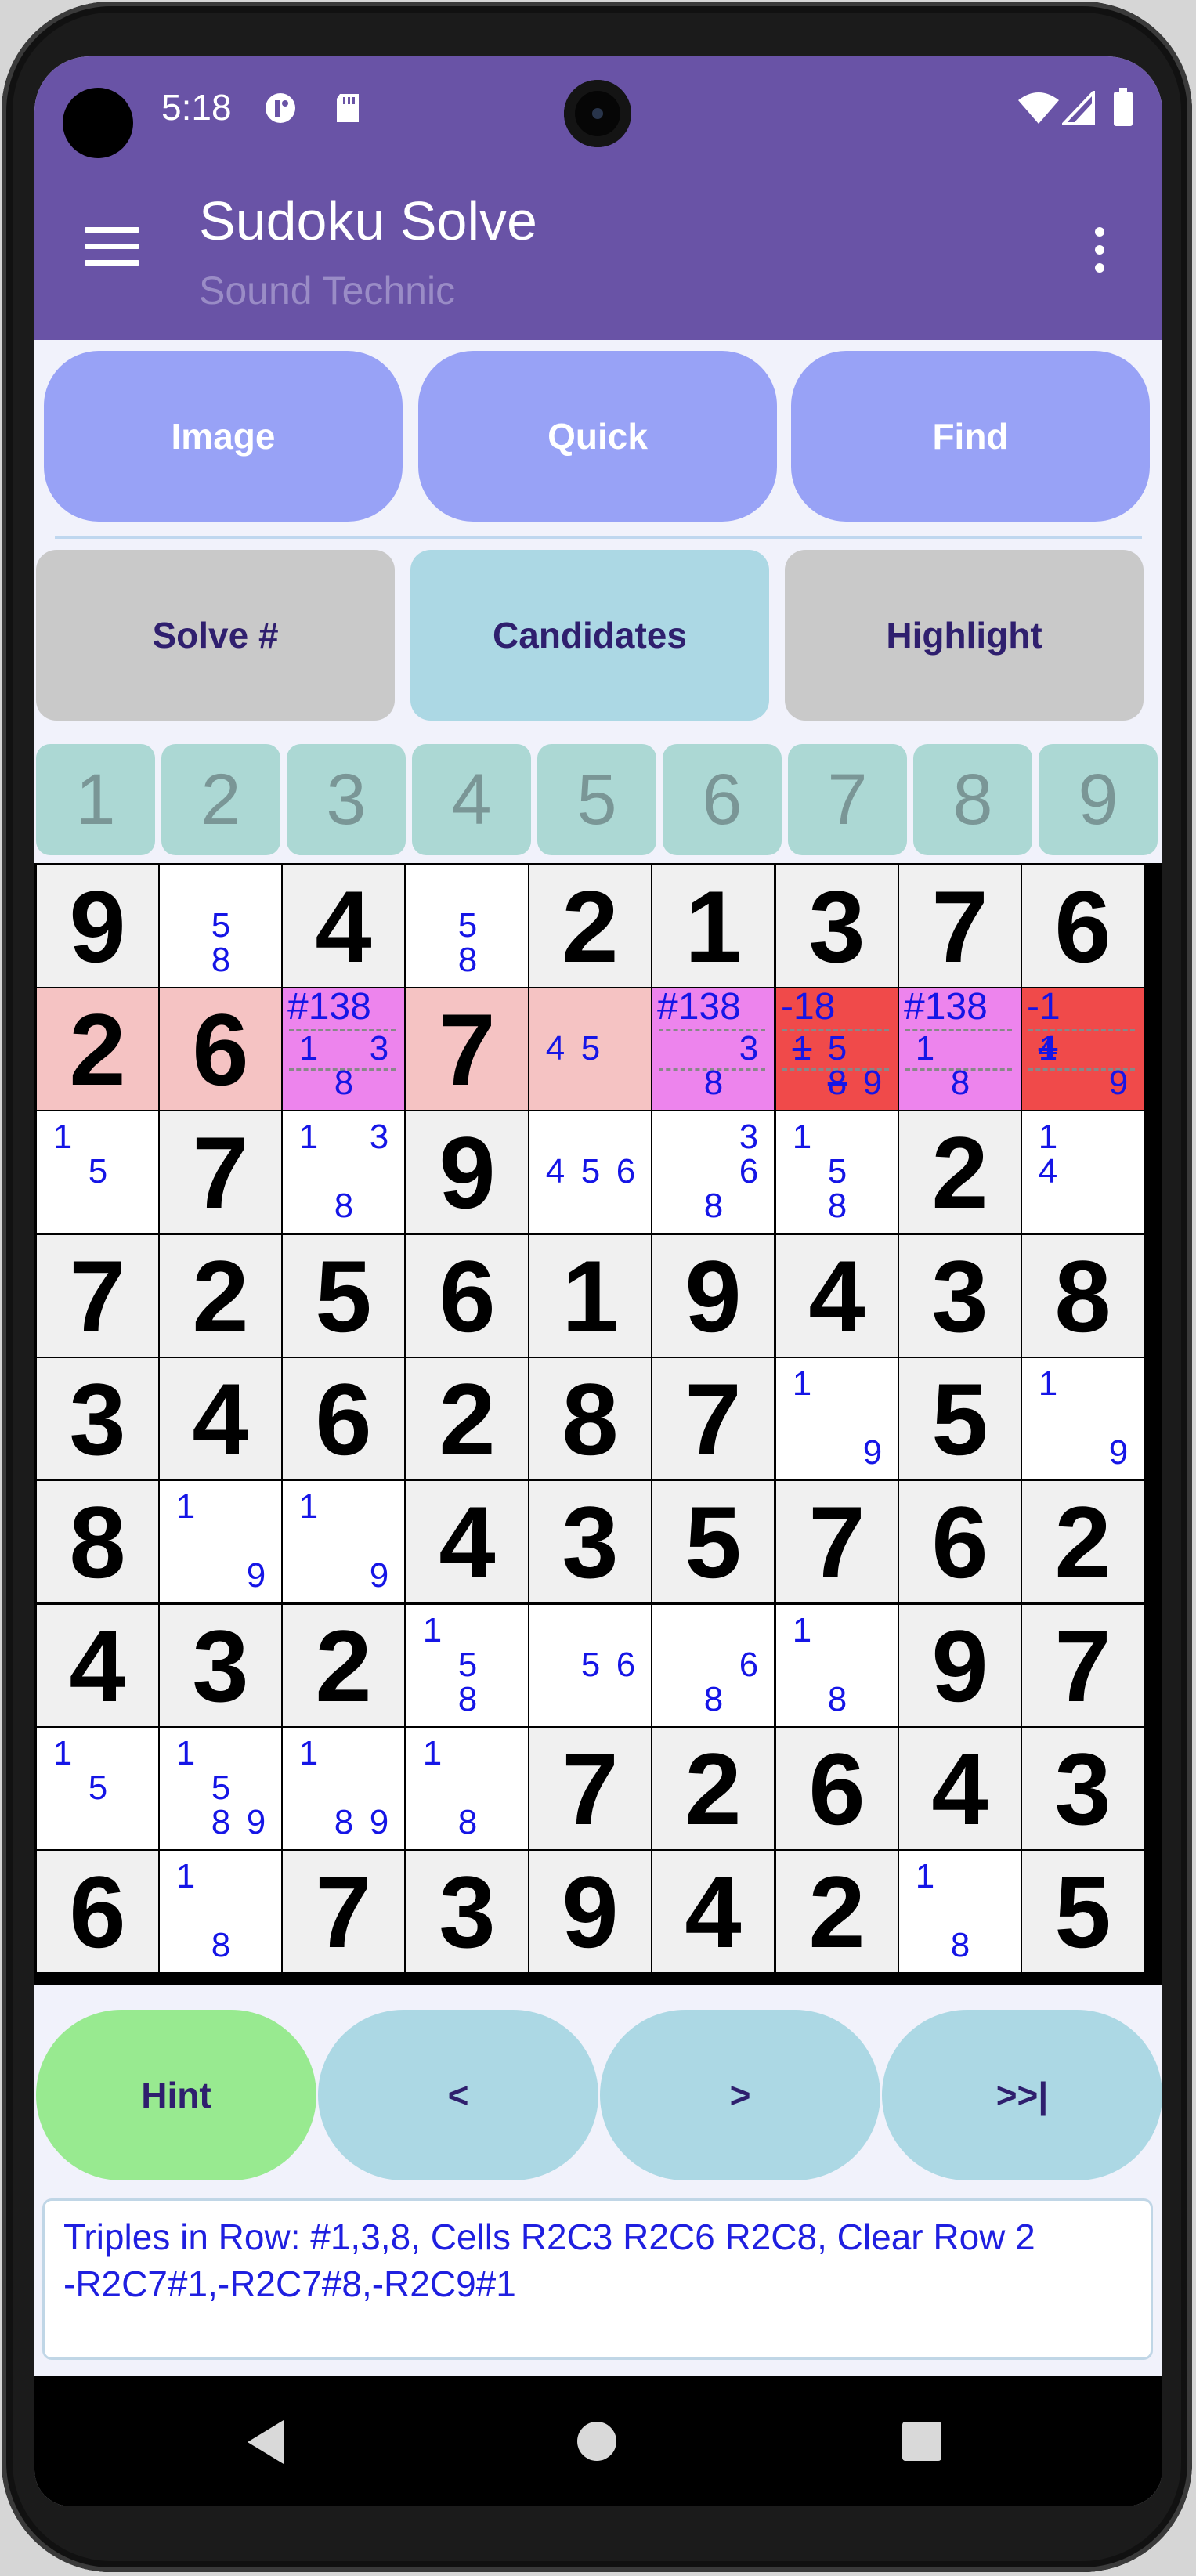 The image size is (1196, 2576). What do you see at coordinates (1083, 1788) in the screenshot?
I see `sudoku-cell-r8c9: 3` at bounding box center [1083, 1788].